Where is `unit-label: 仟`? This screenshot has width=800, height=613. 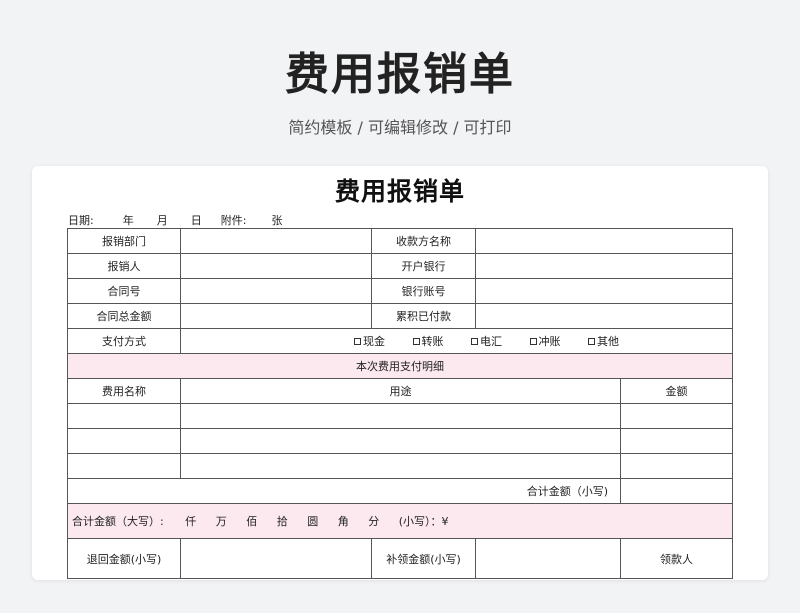
unit-label: 仟 is located at coordinates (191, 521).